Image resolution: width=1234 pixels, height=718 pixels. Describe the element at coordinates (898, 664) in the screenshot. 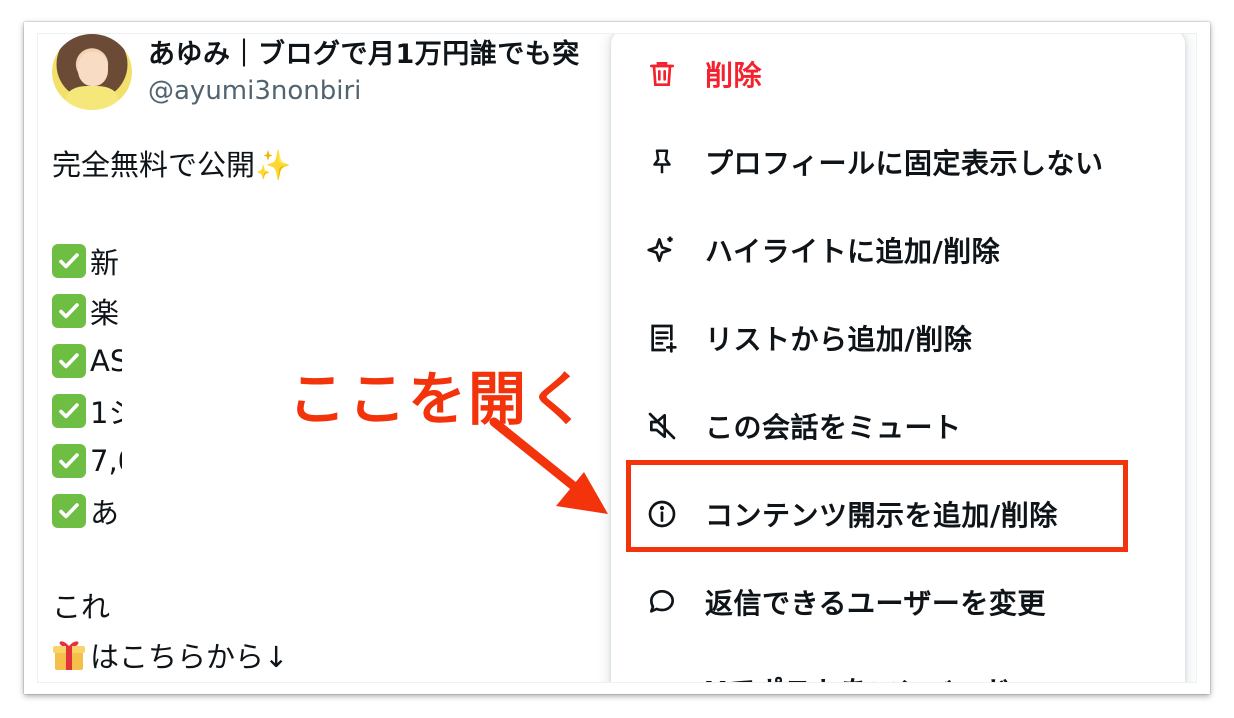

I see `menu-item-embed: Xでポストをエンベッド` at that location.